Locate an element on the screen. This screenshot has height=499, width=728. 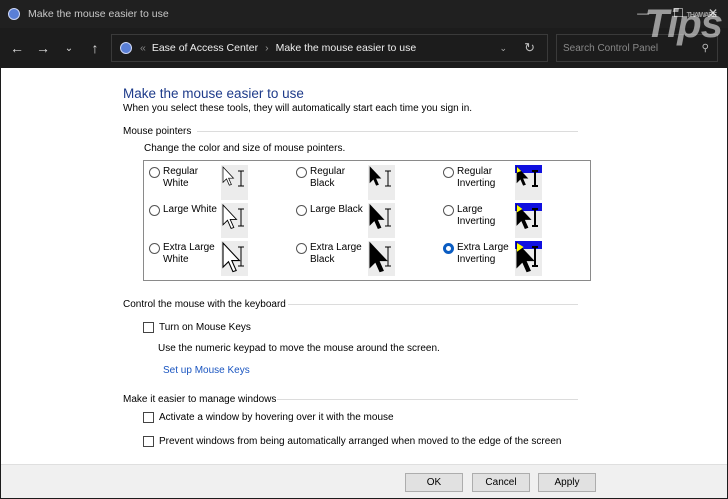
chevron-right-icon: › is located at coordinates (267, 48).